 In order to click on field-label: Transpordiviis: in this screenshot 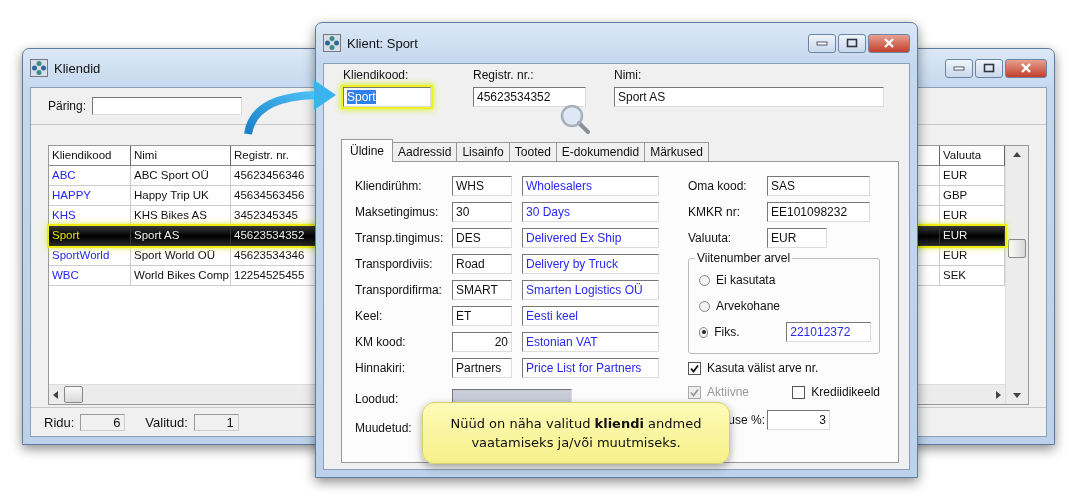, I will do `click(394, 264)`.